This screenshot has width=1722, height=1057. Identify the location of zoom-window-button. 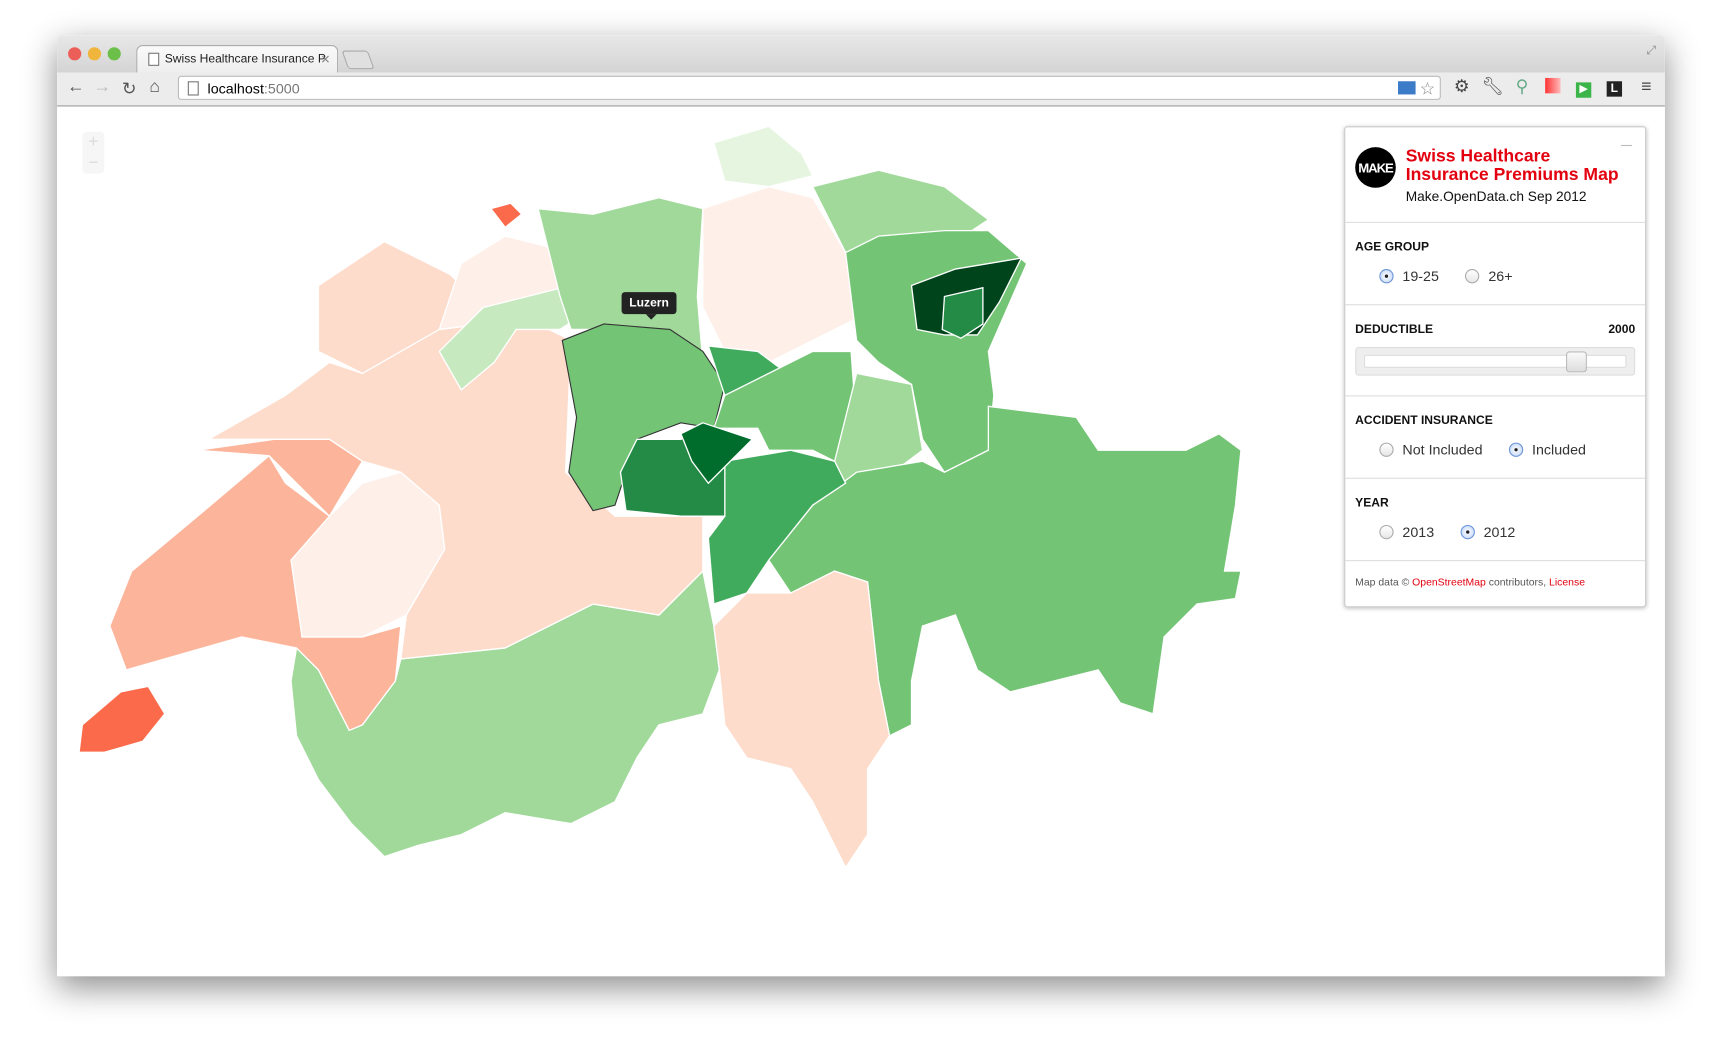
(114, 54).